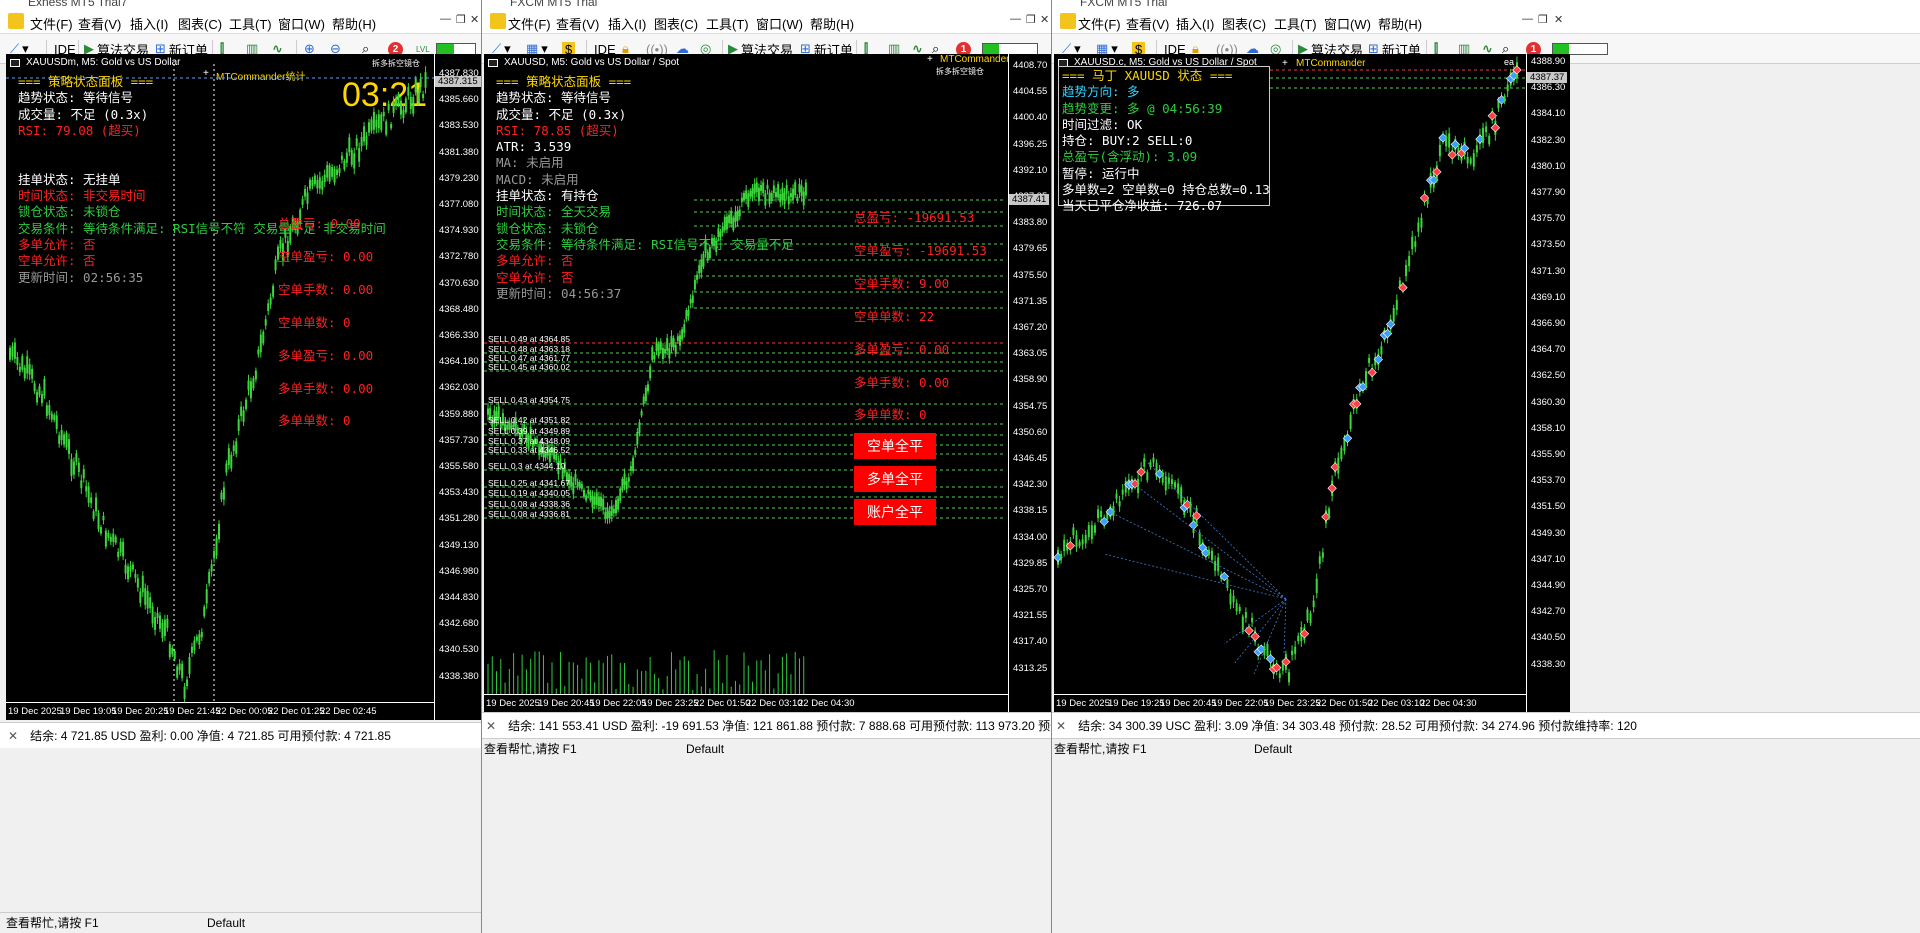  What do you see at coordinates (459, 362) in the screenshot?
I see `price-tick: 4364.180` at bounding box center [459, 362].